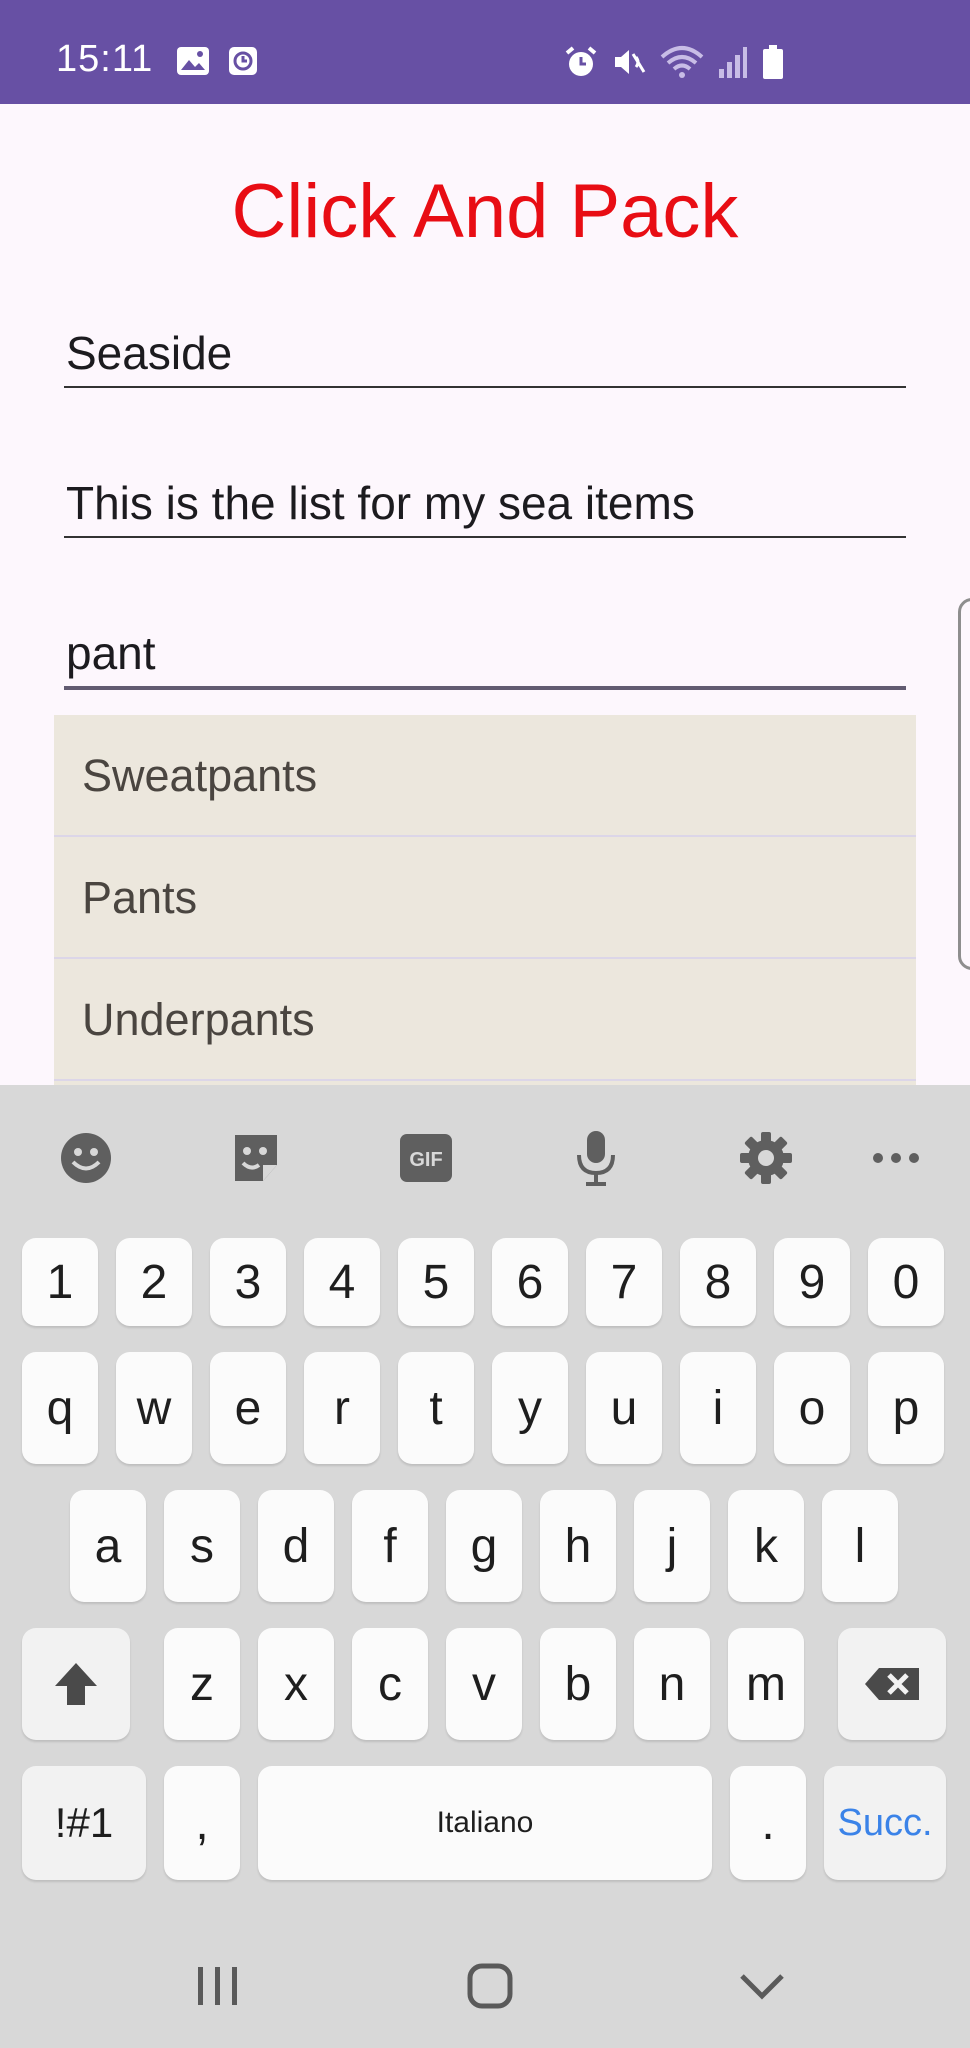 The width and height of the screenshot is (970, 2048). Describe the element at coordinates (193, 63) in the screenshot. I see `image-icon` at that location.